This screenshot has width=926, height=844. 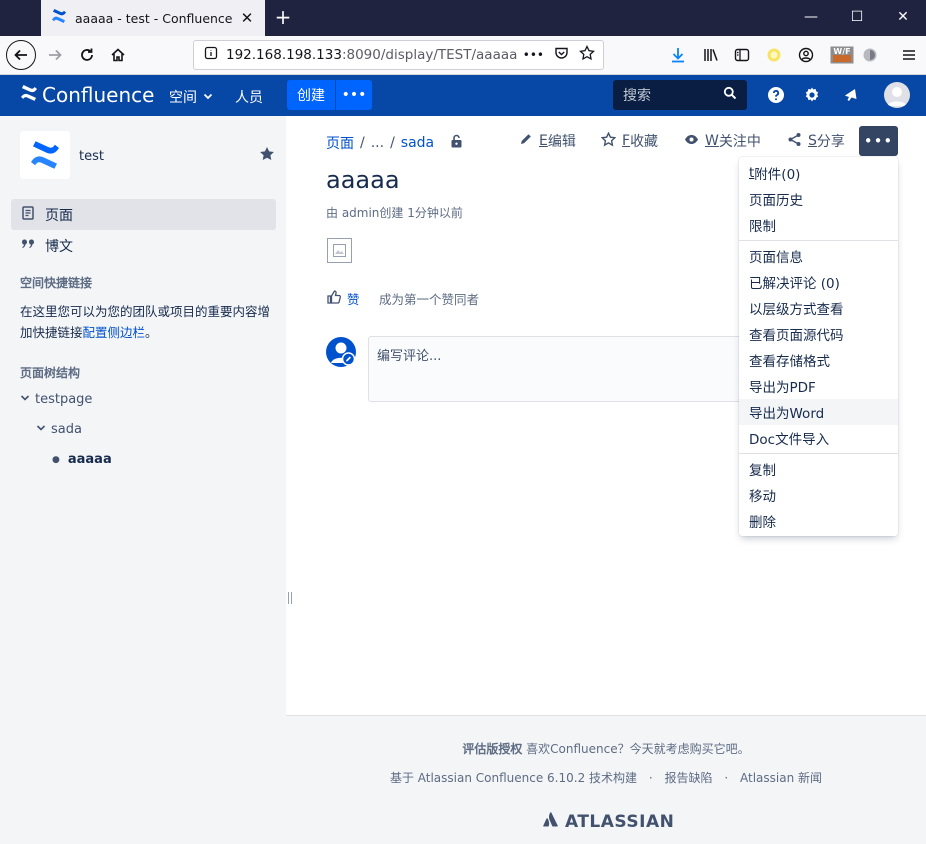 What do you see at coordinates (851, 95) in the screenshot?
I see `notifications-megaphone-icon` at bounding box center [851, 95].